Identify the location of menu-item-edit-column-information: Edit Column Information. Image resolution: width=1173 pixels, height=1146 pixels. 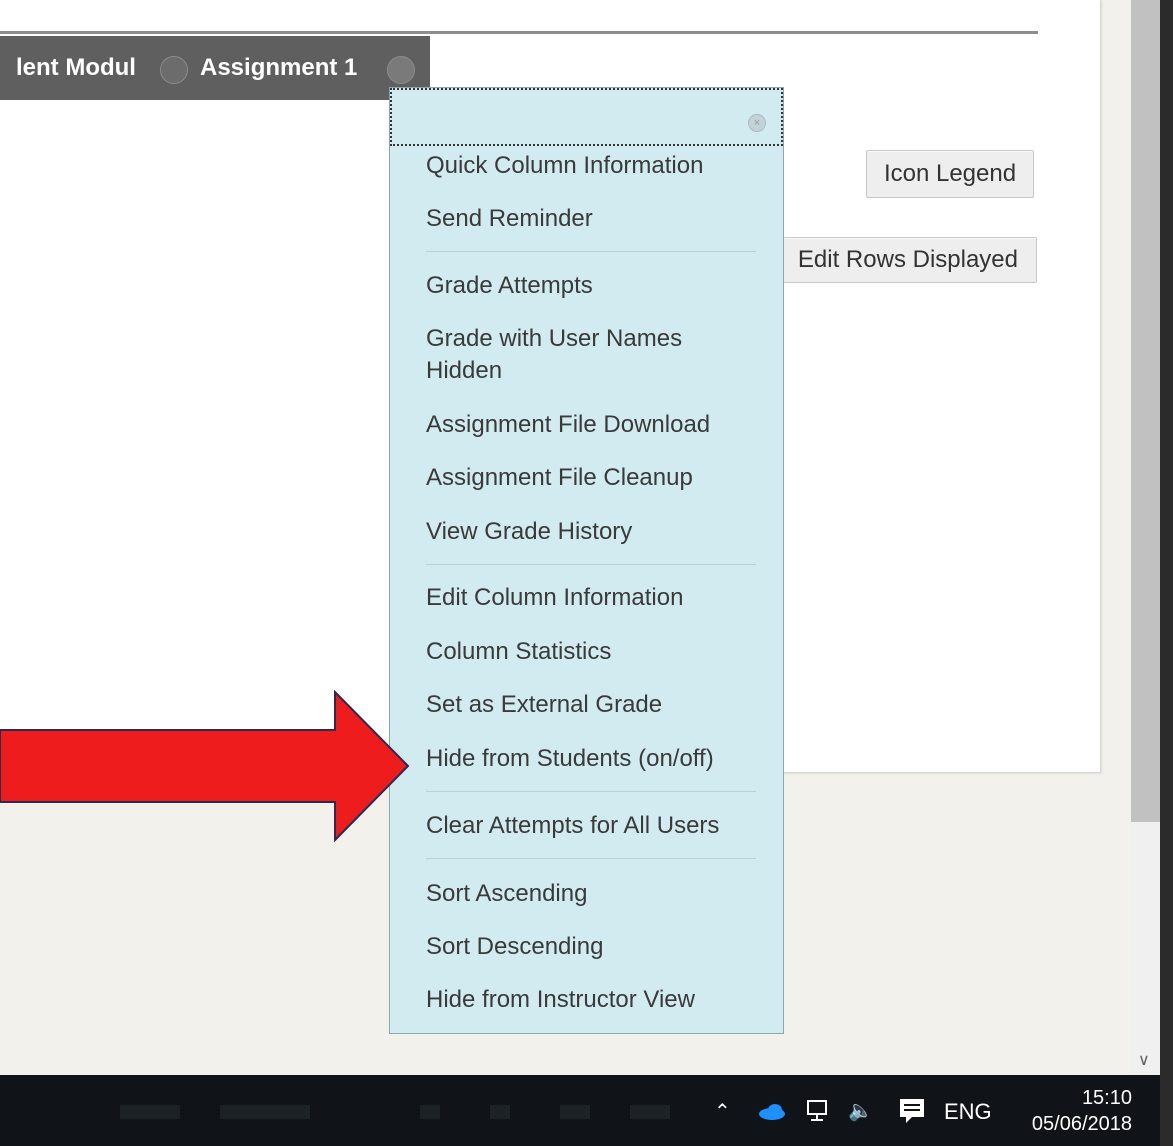
(554, 598).